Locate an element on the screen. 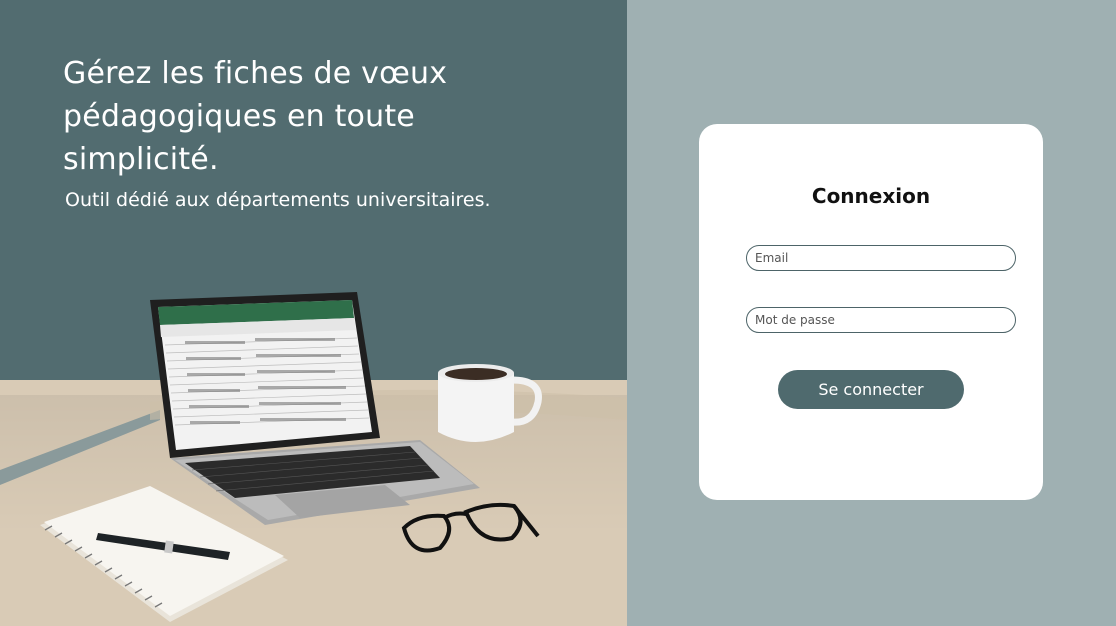 Image resolution: width=1116 pixels, height=626 pixels. password-input is located at coordinates (881, 320).